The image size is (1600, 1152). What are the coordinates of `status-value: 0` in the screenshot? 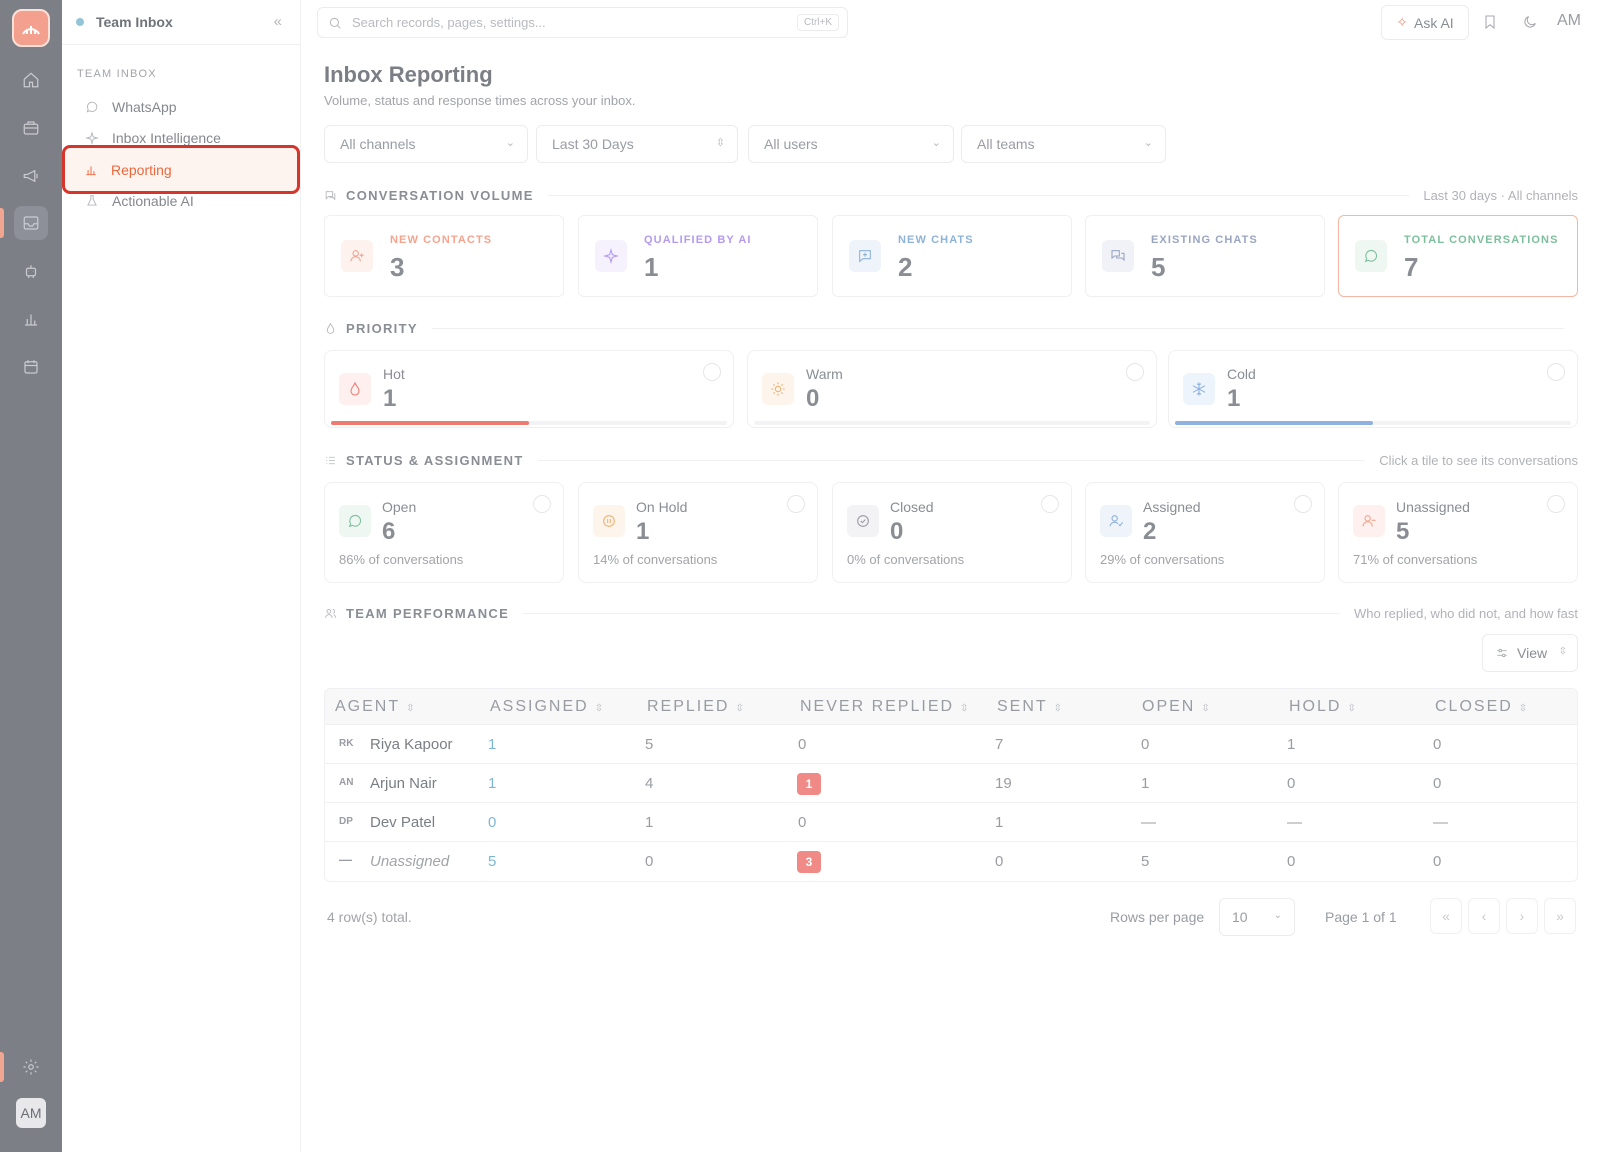 It's located at (897, 531).